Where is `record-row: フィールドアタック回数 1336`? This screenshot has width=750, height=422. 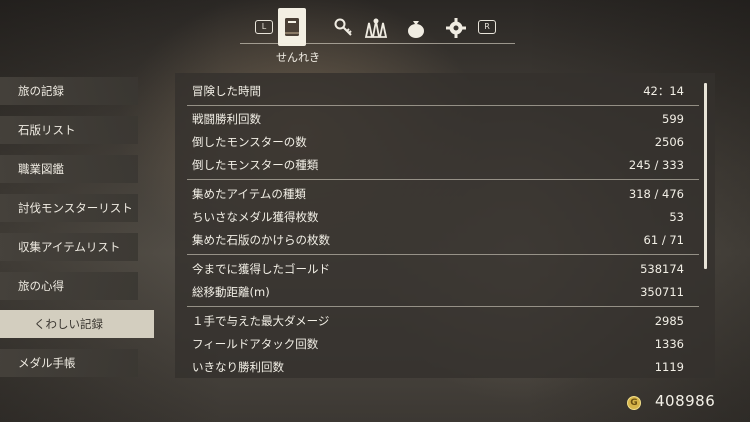
record-row: フィールドアタック回数 1336 is located at coordinates (438, 344).